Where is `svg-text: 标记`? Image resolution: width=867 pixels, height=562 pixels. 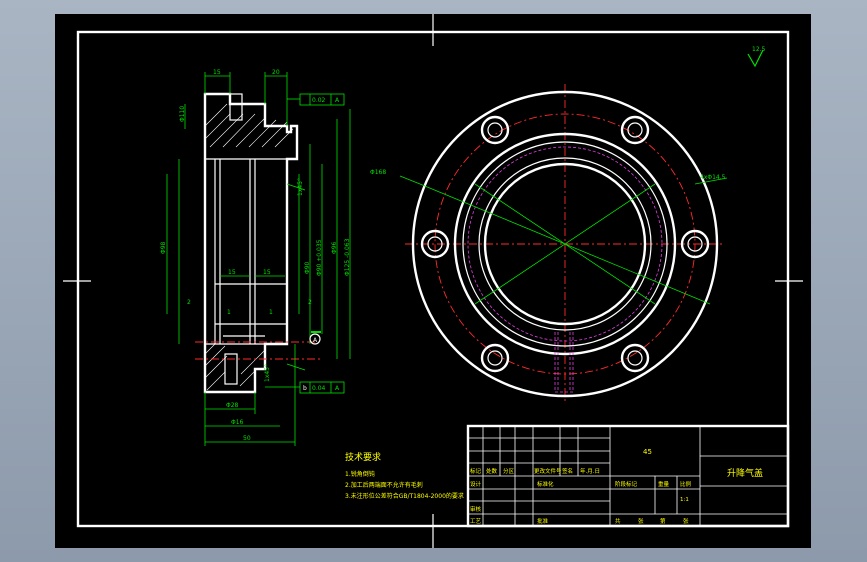
svg-text: 标记 is located at coordinates (476, 471).